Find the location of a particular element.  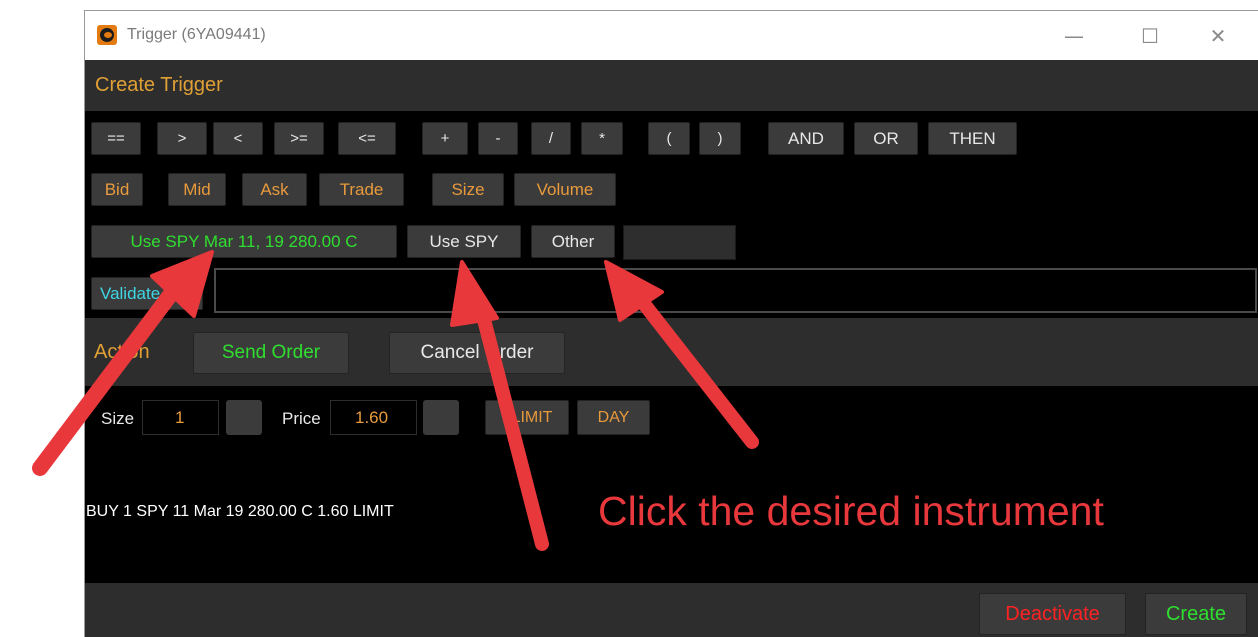

deactivate-button: Deactivate is located at coordinates (1052, 614).